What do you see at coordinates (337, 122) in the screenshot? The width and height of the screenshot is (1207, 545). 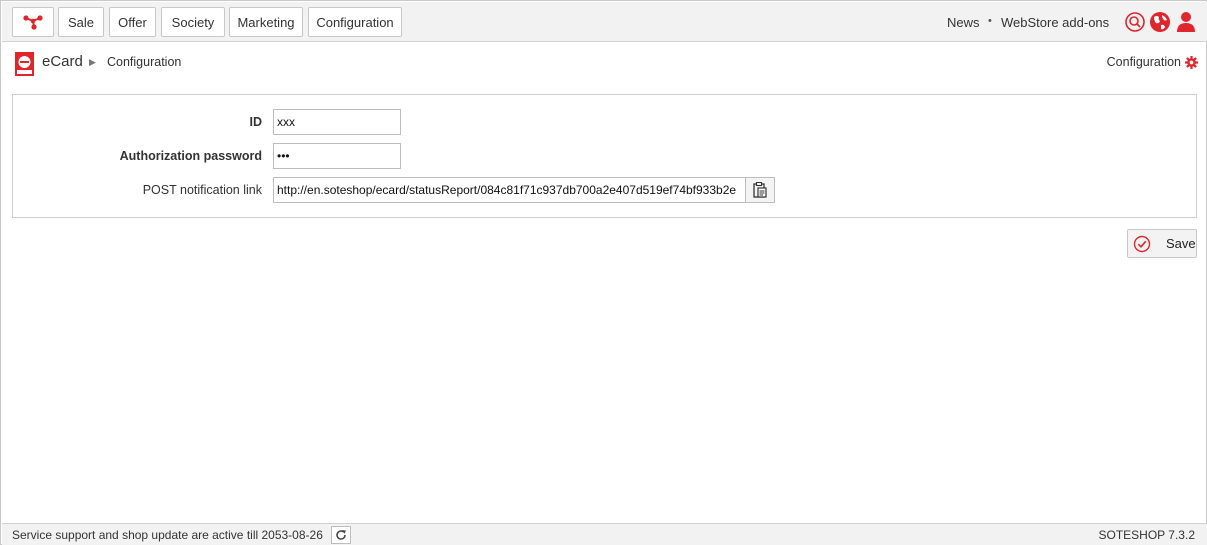 I see `id-input` at bounding box center [337, 122].